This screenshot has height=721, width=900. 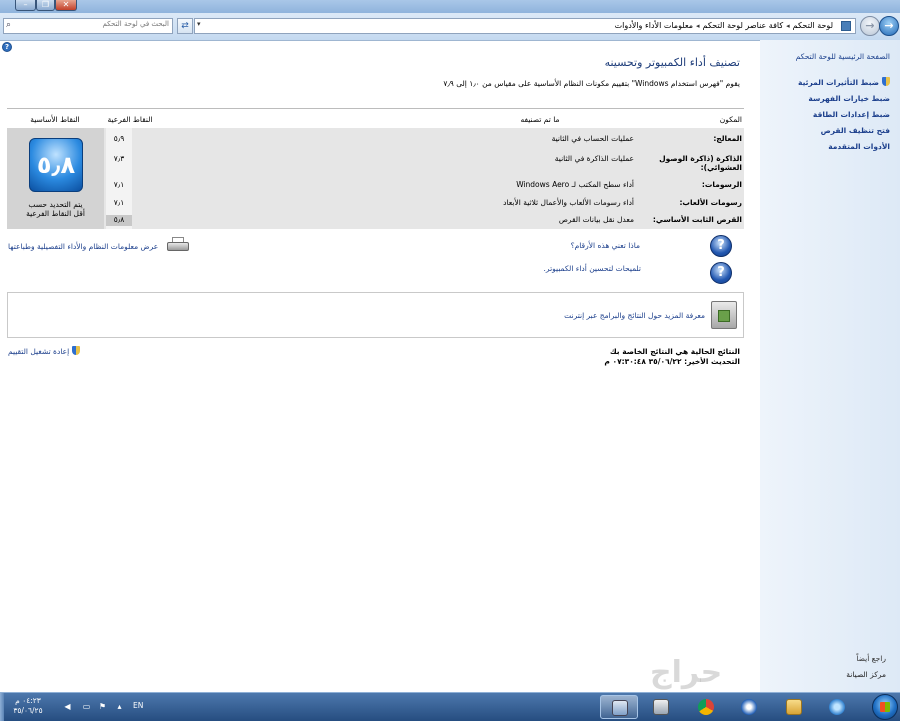 I want to click on table-row: المعالج: عمليات الحساب في الثانية ٥٫٩, so click(x=375, y=143).